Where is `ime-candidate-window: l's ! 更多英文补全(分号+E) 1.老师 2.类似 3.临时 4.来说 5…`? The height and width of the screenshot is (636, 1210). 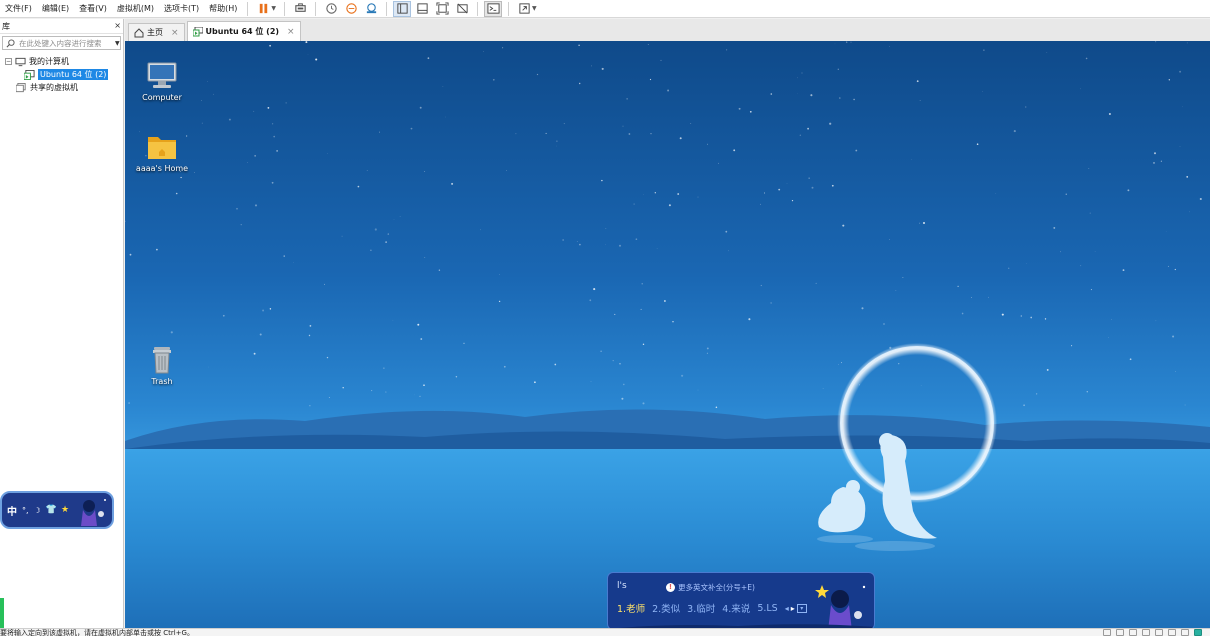
ime-candidate-window: l's ! 更多英文补全(分号+E) 1.老师 2.类似 3.临时 4.来说 5… is located at coordinates (741, 600).